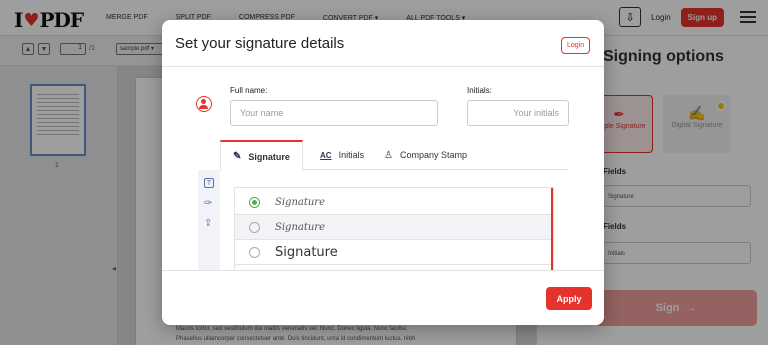 The width and height of the screenshot is (768, 345). What do you see at coordinates (260, 43) in the screenshot?
I see `modal-title: Set your signature details` at bounding box center [260, 43].